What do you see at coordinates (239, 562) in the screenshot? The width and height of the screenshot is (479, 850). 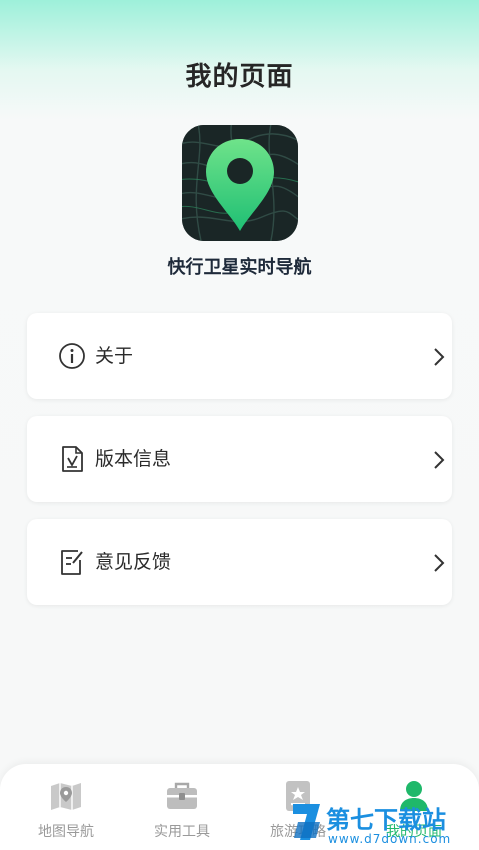 I see `menu-item-feedback: 意见反馈` at bounding box center [239, 562].